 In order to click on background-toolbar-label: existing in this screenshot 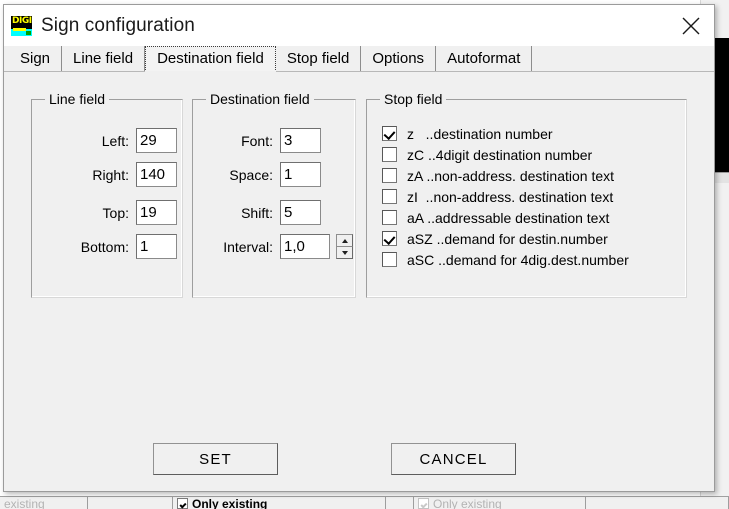, I will do `click(24, 503)`.